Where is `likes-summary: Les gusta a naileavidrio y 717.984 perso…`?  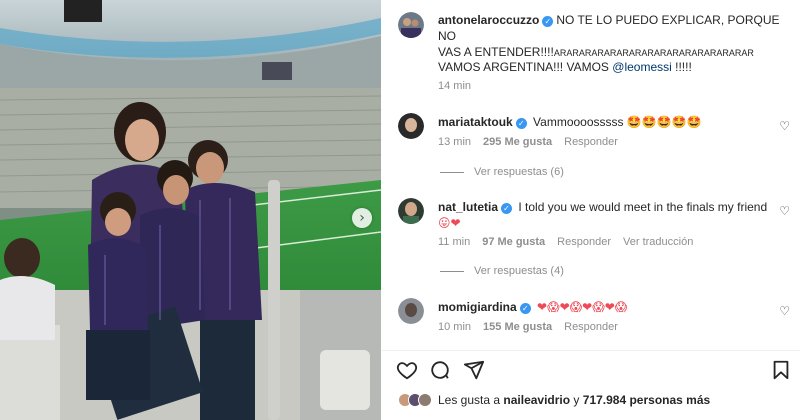
likes-summary: Les gusta a naileavidrio y 717.984 perso… is located at coordinates (554, 400).